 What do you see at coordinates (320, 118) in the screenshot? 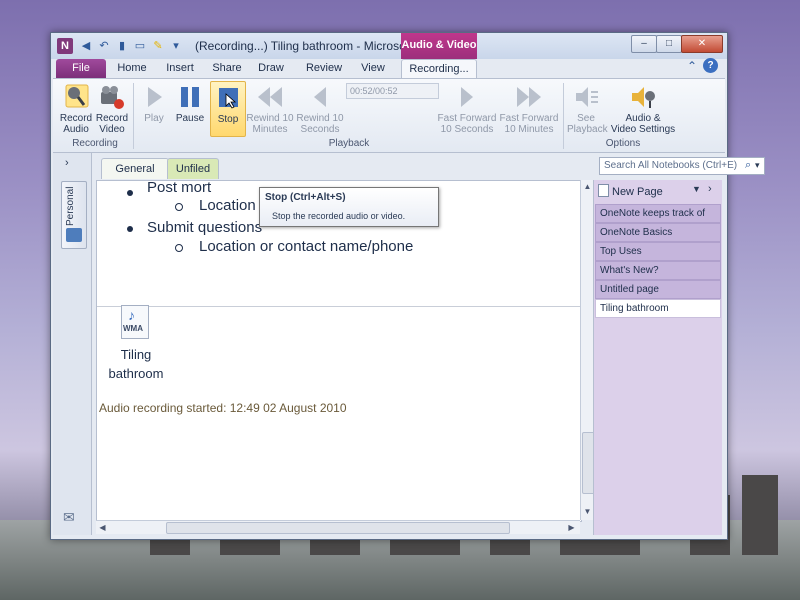
I see `rewind-sec-label-1: Rewind 10` at bounding box center [320, 118].